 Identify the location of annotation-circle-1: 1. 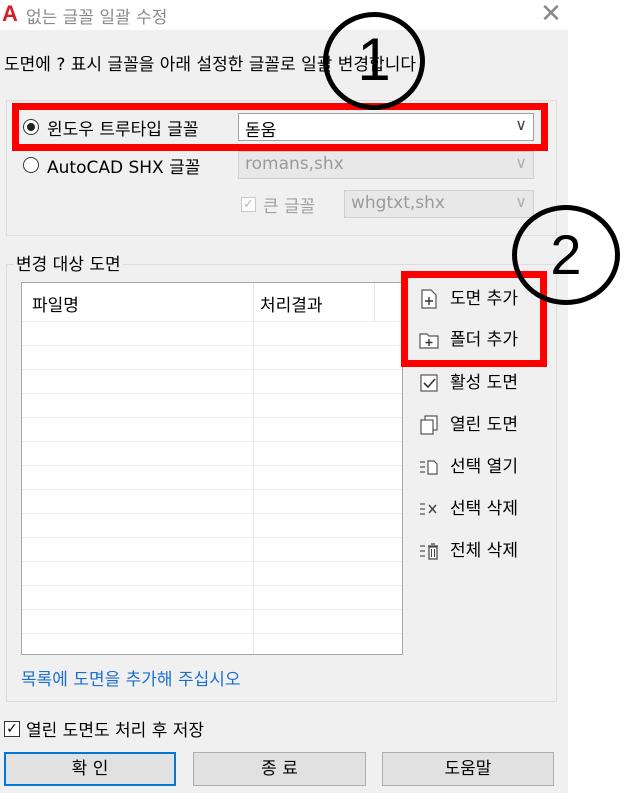
(374, 61).